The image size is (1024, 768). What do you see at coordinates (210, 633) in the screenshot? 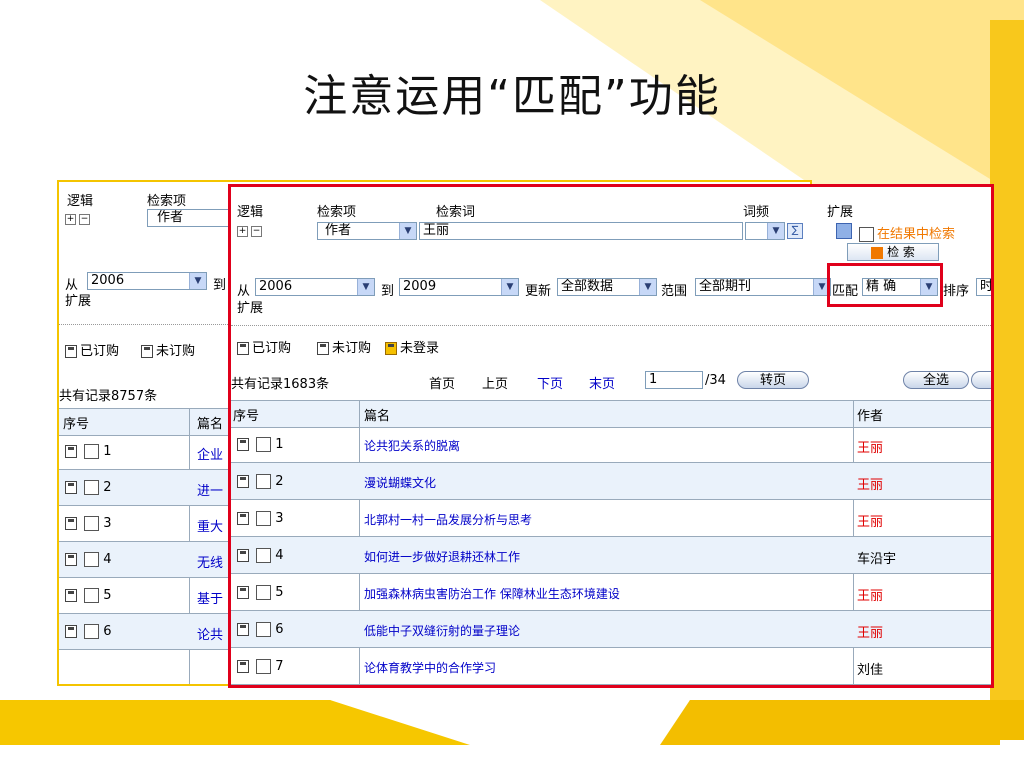
I see `article-title-link: 论共` at bounding box center [210, 633].